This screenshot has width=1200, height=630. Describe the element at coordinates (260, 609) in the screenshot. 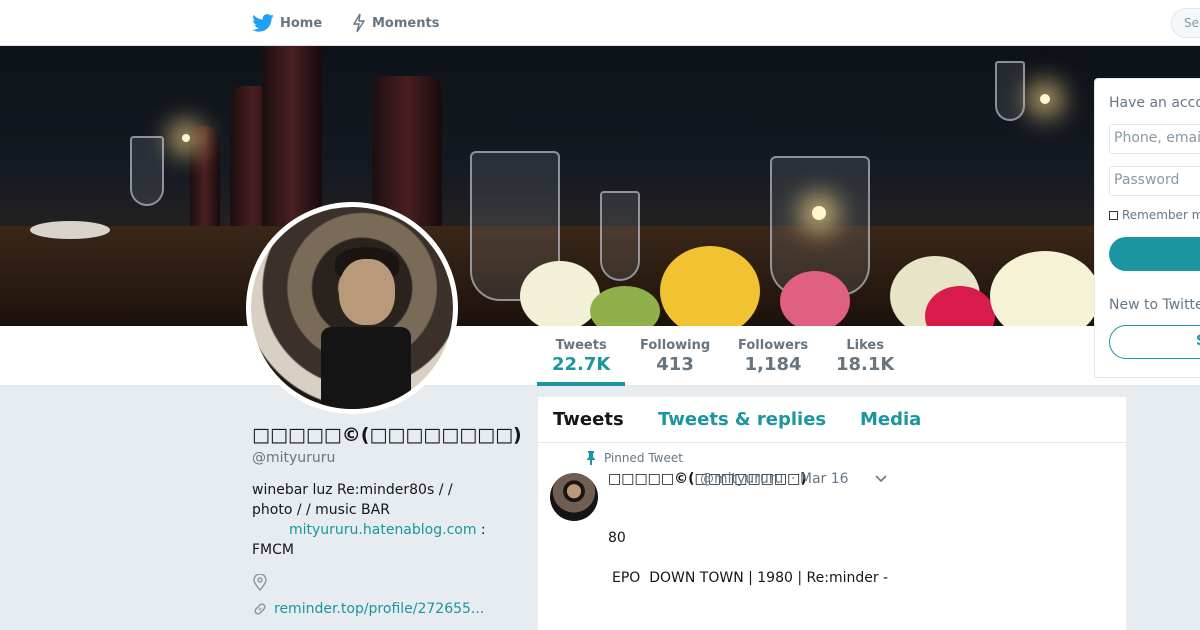

I see `link-icon` at that location.